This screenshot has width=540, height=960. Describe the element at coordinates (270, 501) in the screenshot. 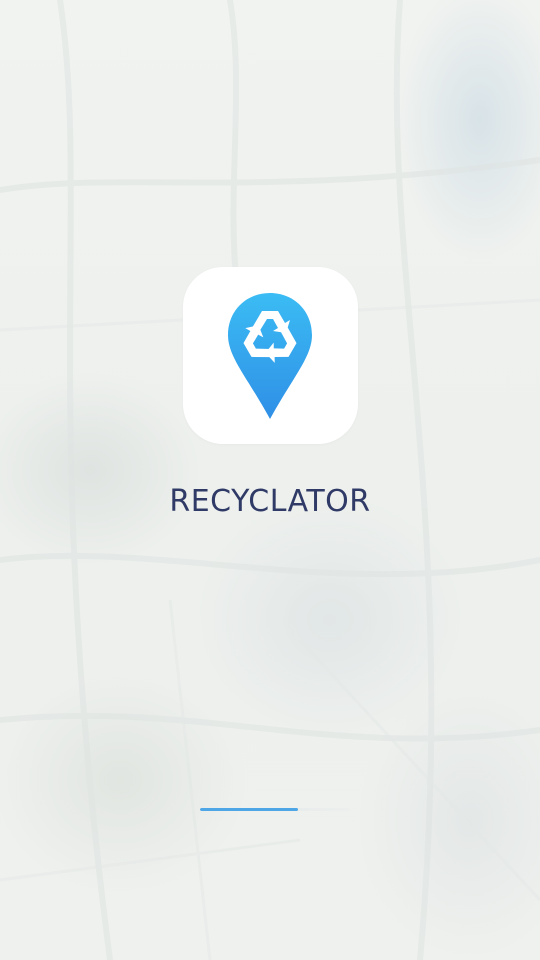

I see `app-title: RECYCLATOR` at that location.